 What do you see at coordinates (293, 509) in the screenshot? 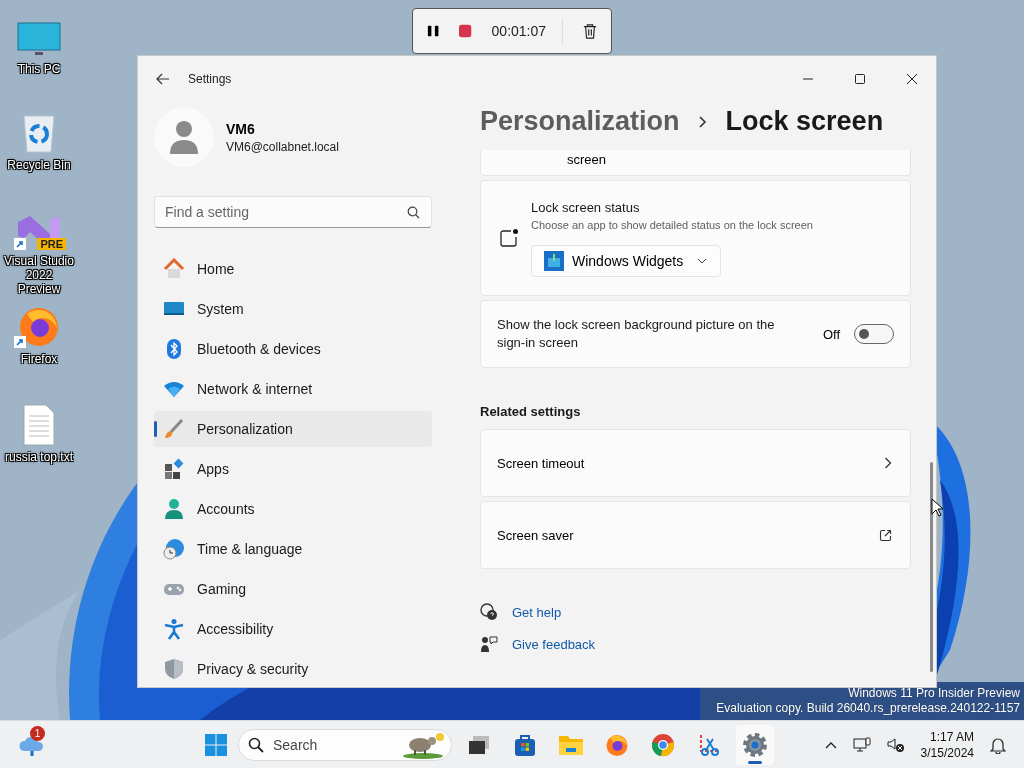
I see `nav-item: Accounts` at bounding box center [293, 509].